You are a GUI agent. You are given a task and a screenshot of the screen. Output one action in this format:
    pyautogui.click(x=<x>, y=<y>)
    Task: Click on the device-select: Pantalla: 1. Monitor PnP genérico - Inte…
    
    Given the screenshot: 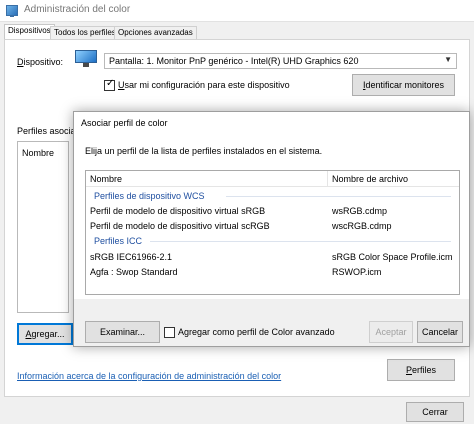 What is the action you would take?
    pyautogui.click(x=280, y=61)
    